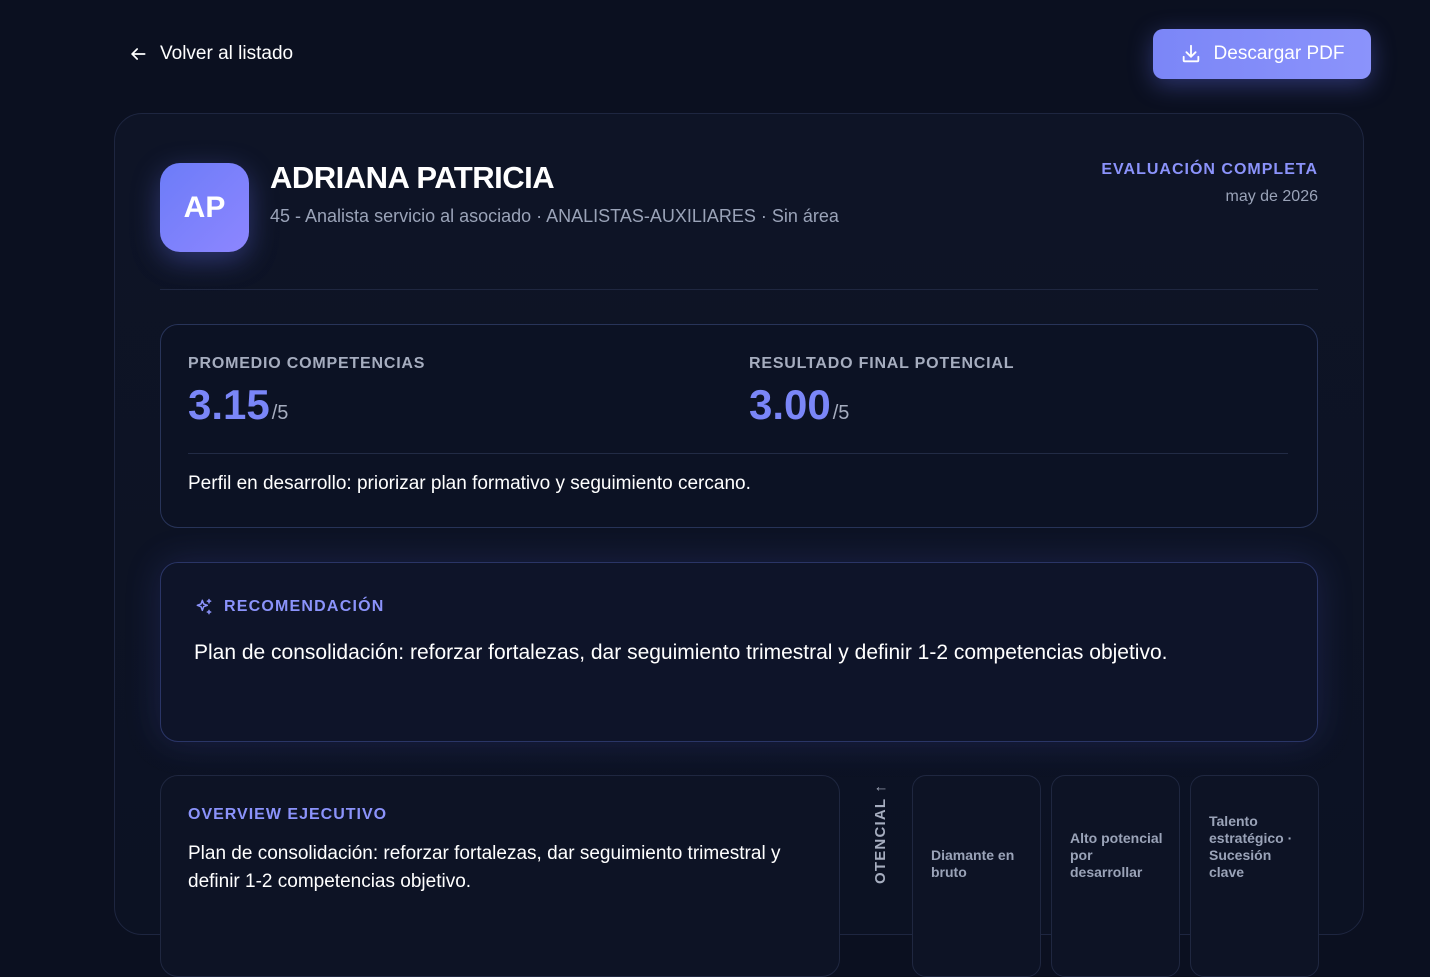  What do you see at coordinates (304, 606) in the screenshot?
I see `recommendation-title: RECOMENDACIÓN` at bounding box center [304, 606].